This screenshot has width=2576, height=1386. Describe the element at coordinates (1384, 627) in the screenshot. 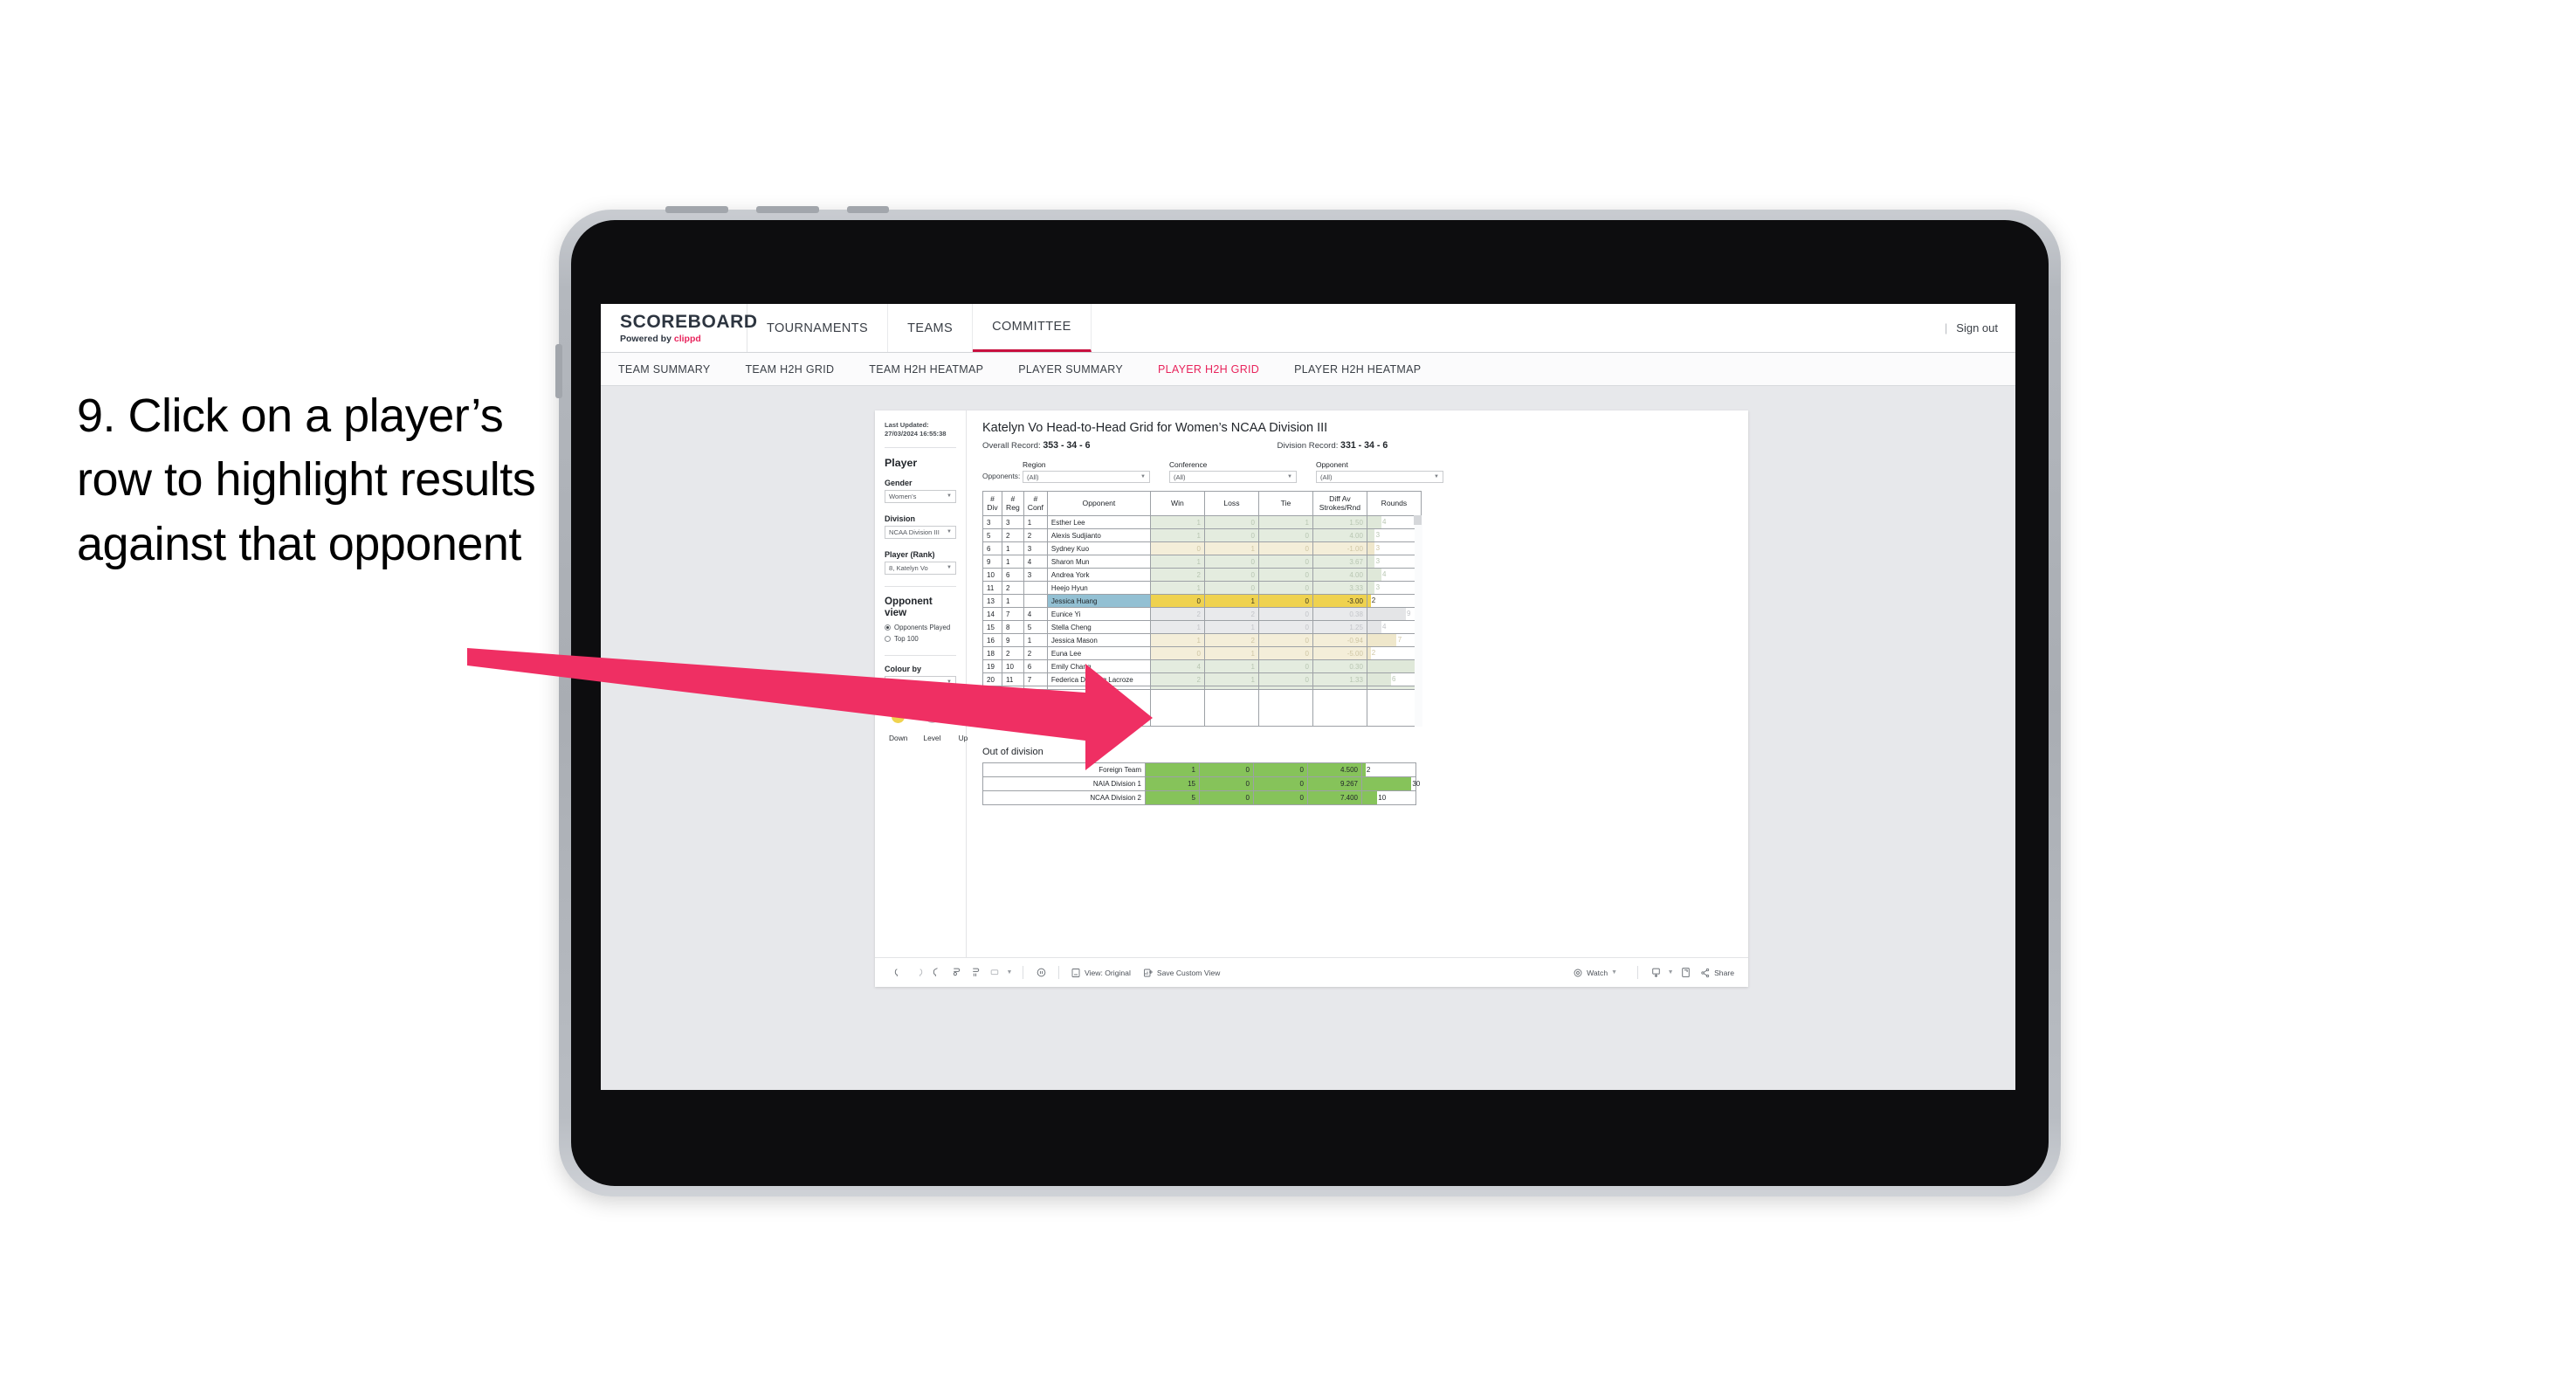

I see `rounds-value: 4` at that location.